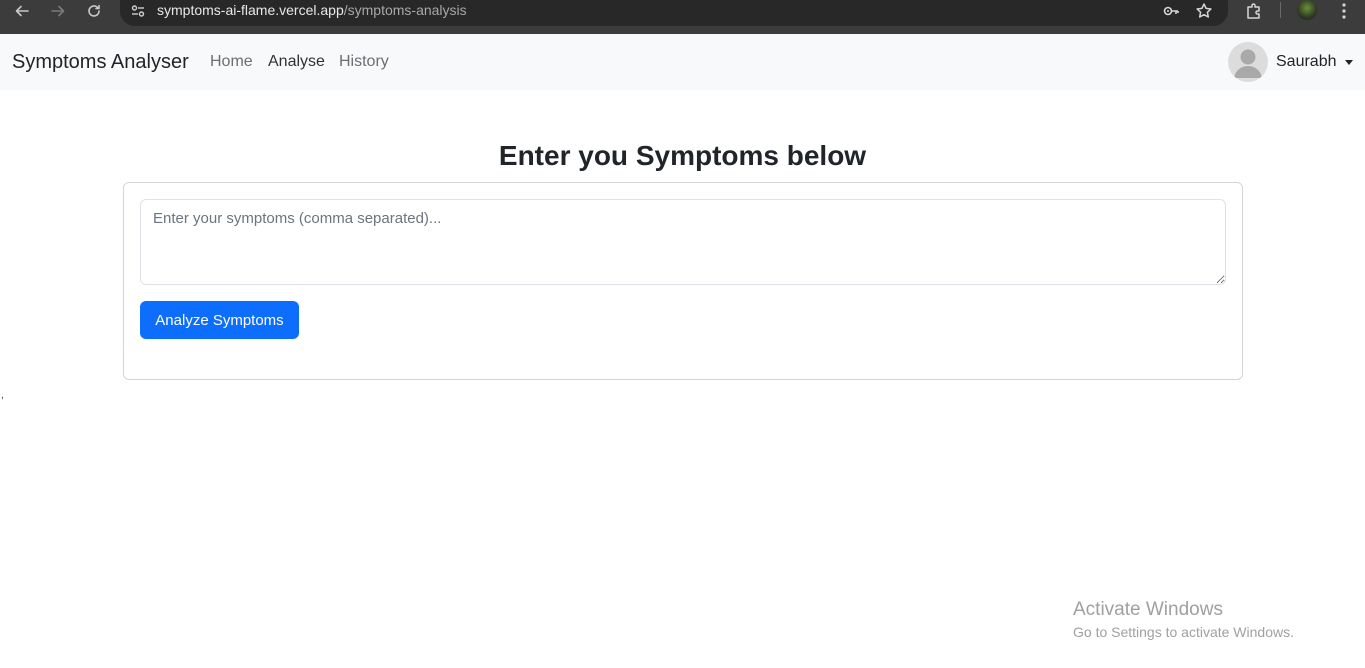 The image size is (1365, 668). I want to click on user-menu-caret-icon, so click(1349, 62).